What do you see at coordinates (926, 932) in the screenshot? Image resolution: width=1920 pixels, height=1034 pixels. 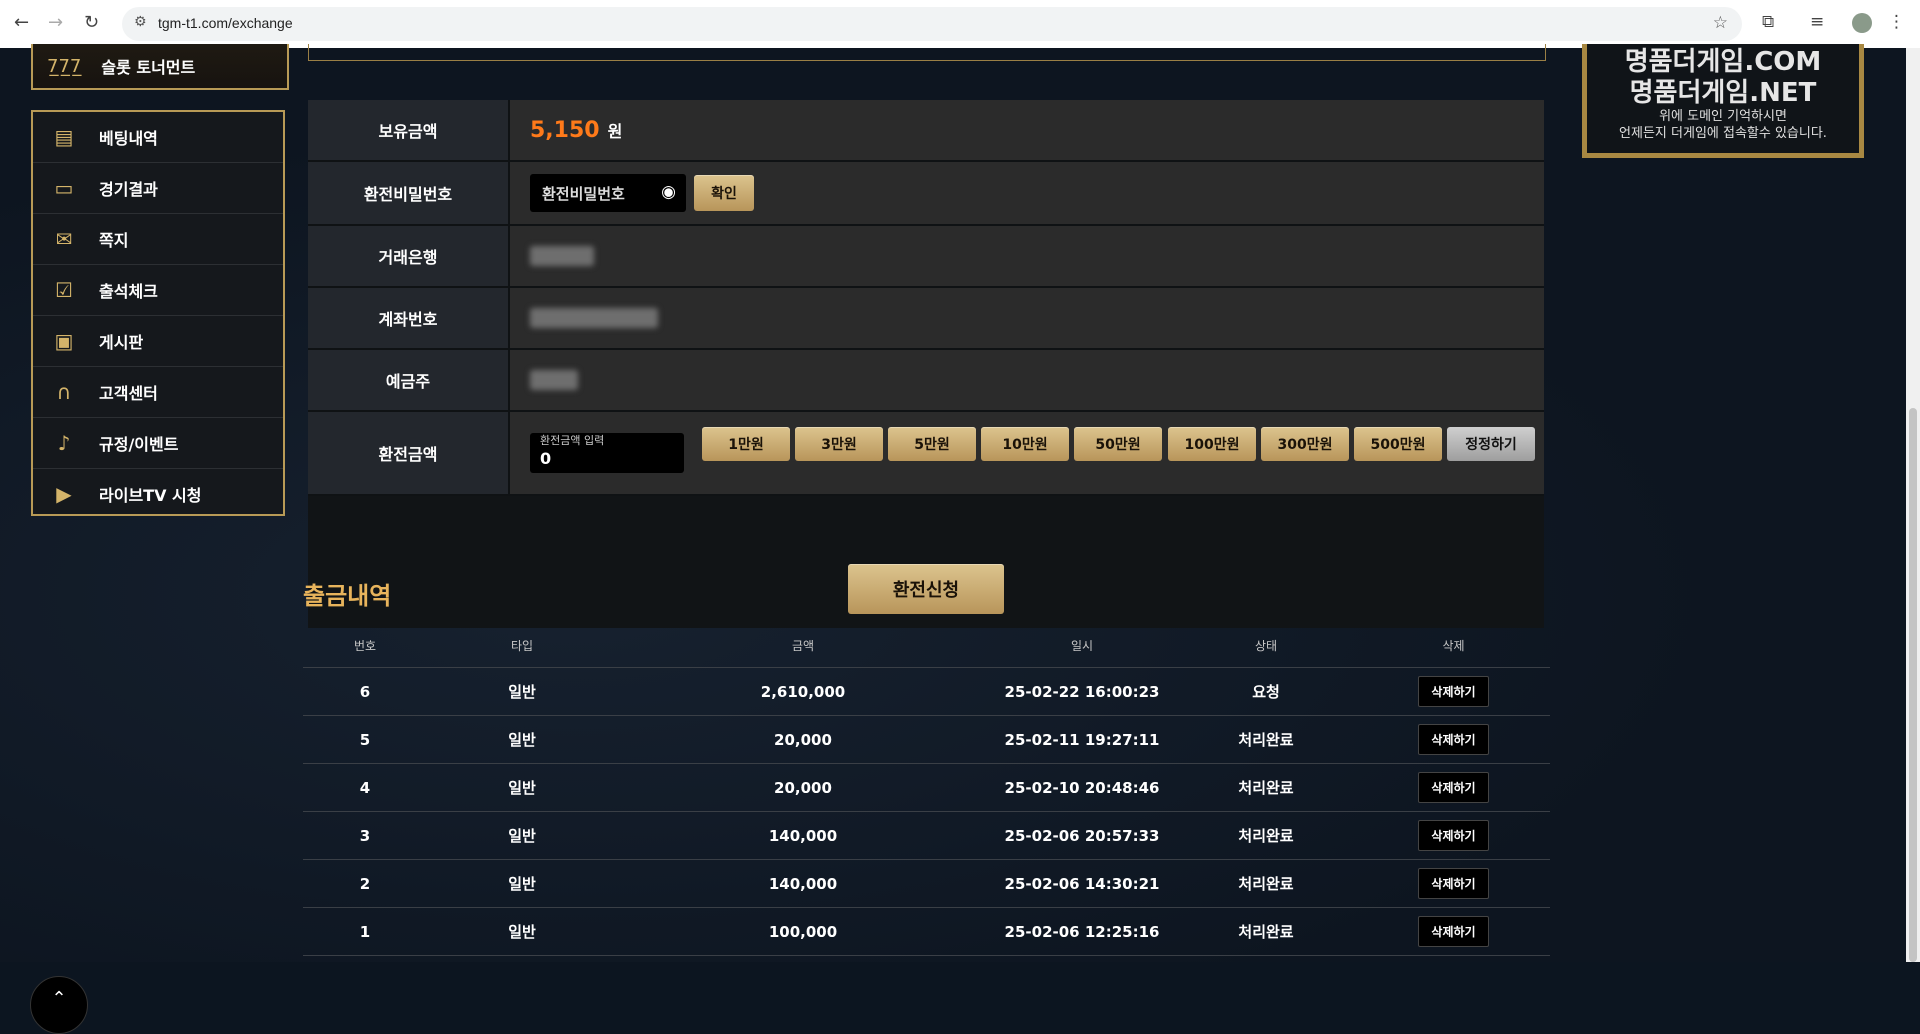 I see `table-row: 1 일반 100,000 25-02-06 12:25:16 처리완료 삭제하기` at bounding box center [926, 932].